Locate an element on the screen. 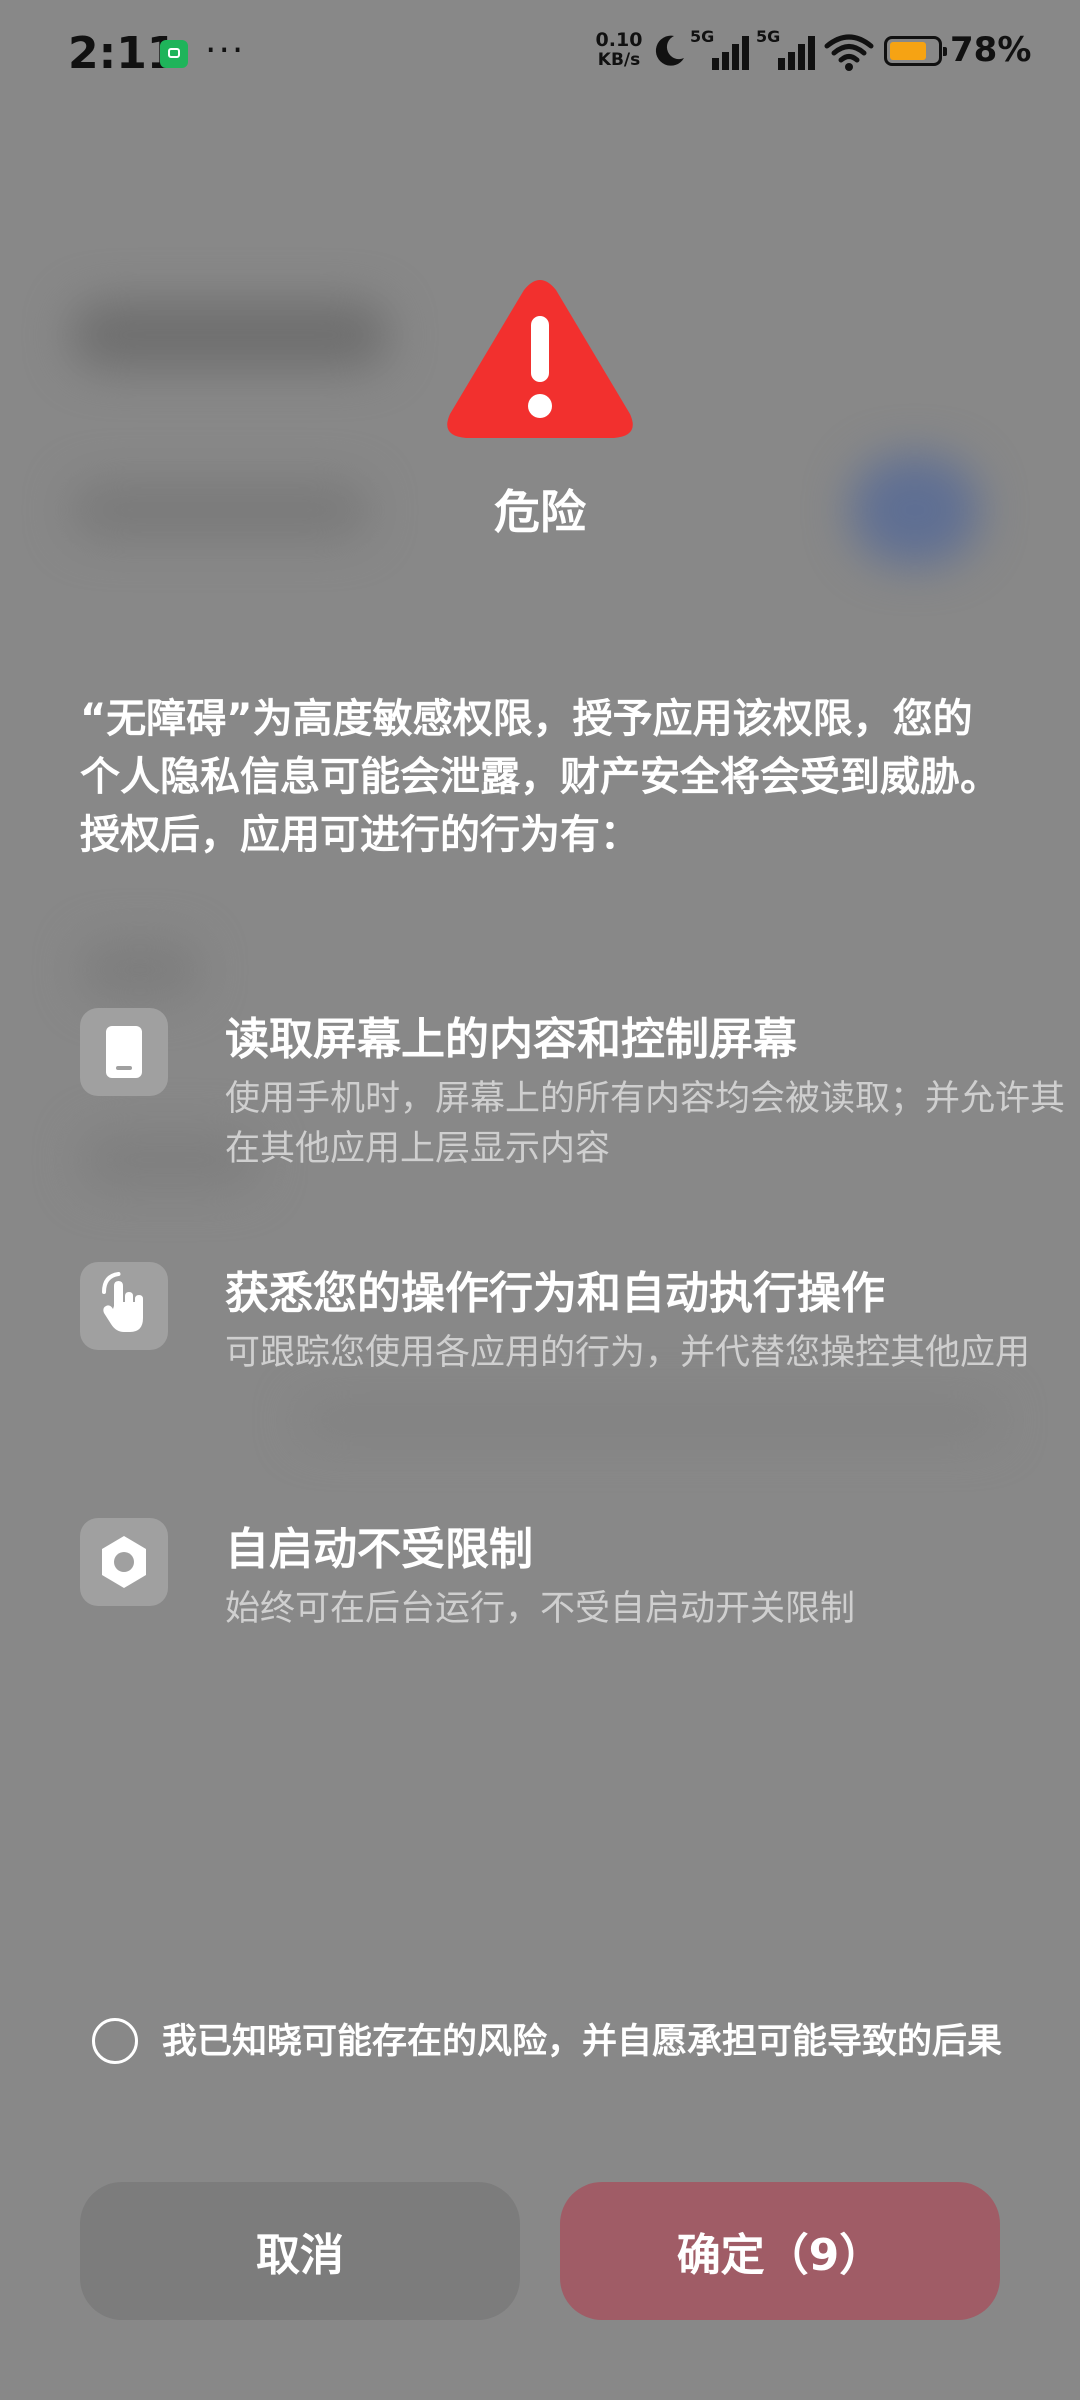  permission-title: 自启动不受限制 is located at coordinates (379, 1549).